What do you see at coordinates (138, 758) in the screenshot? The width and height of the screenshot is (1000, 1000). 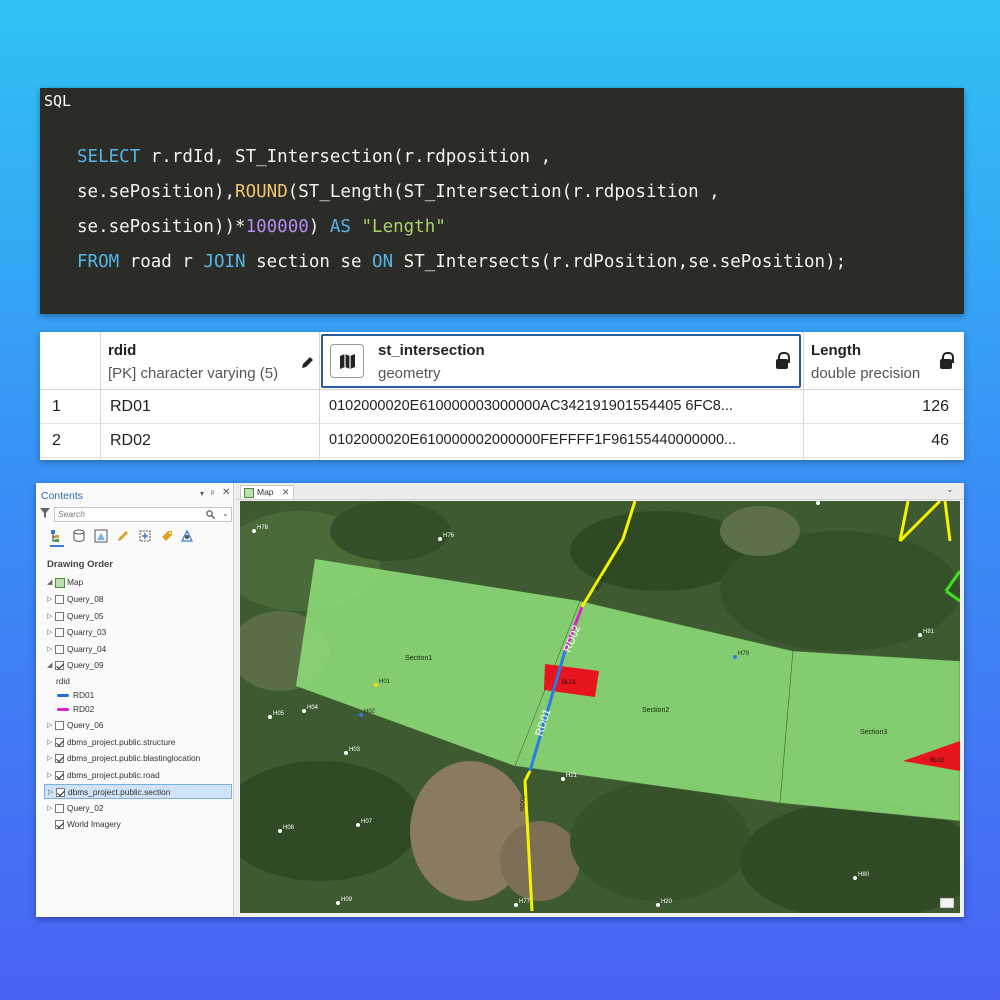 I see `layer-item: ▷ dbms_project.public.blastinglocation` at bounding box center [138, 758].